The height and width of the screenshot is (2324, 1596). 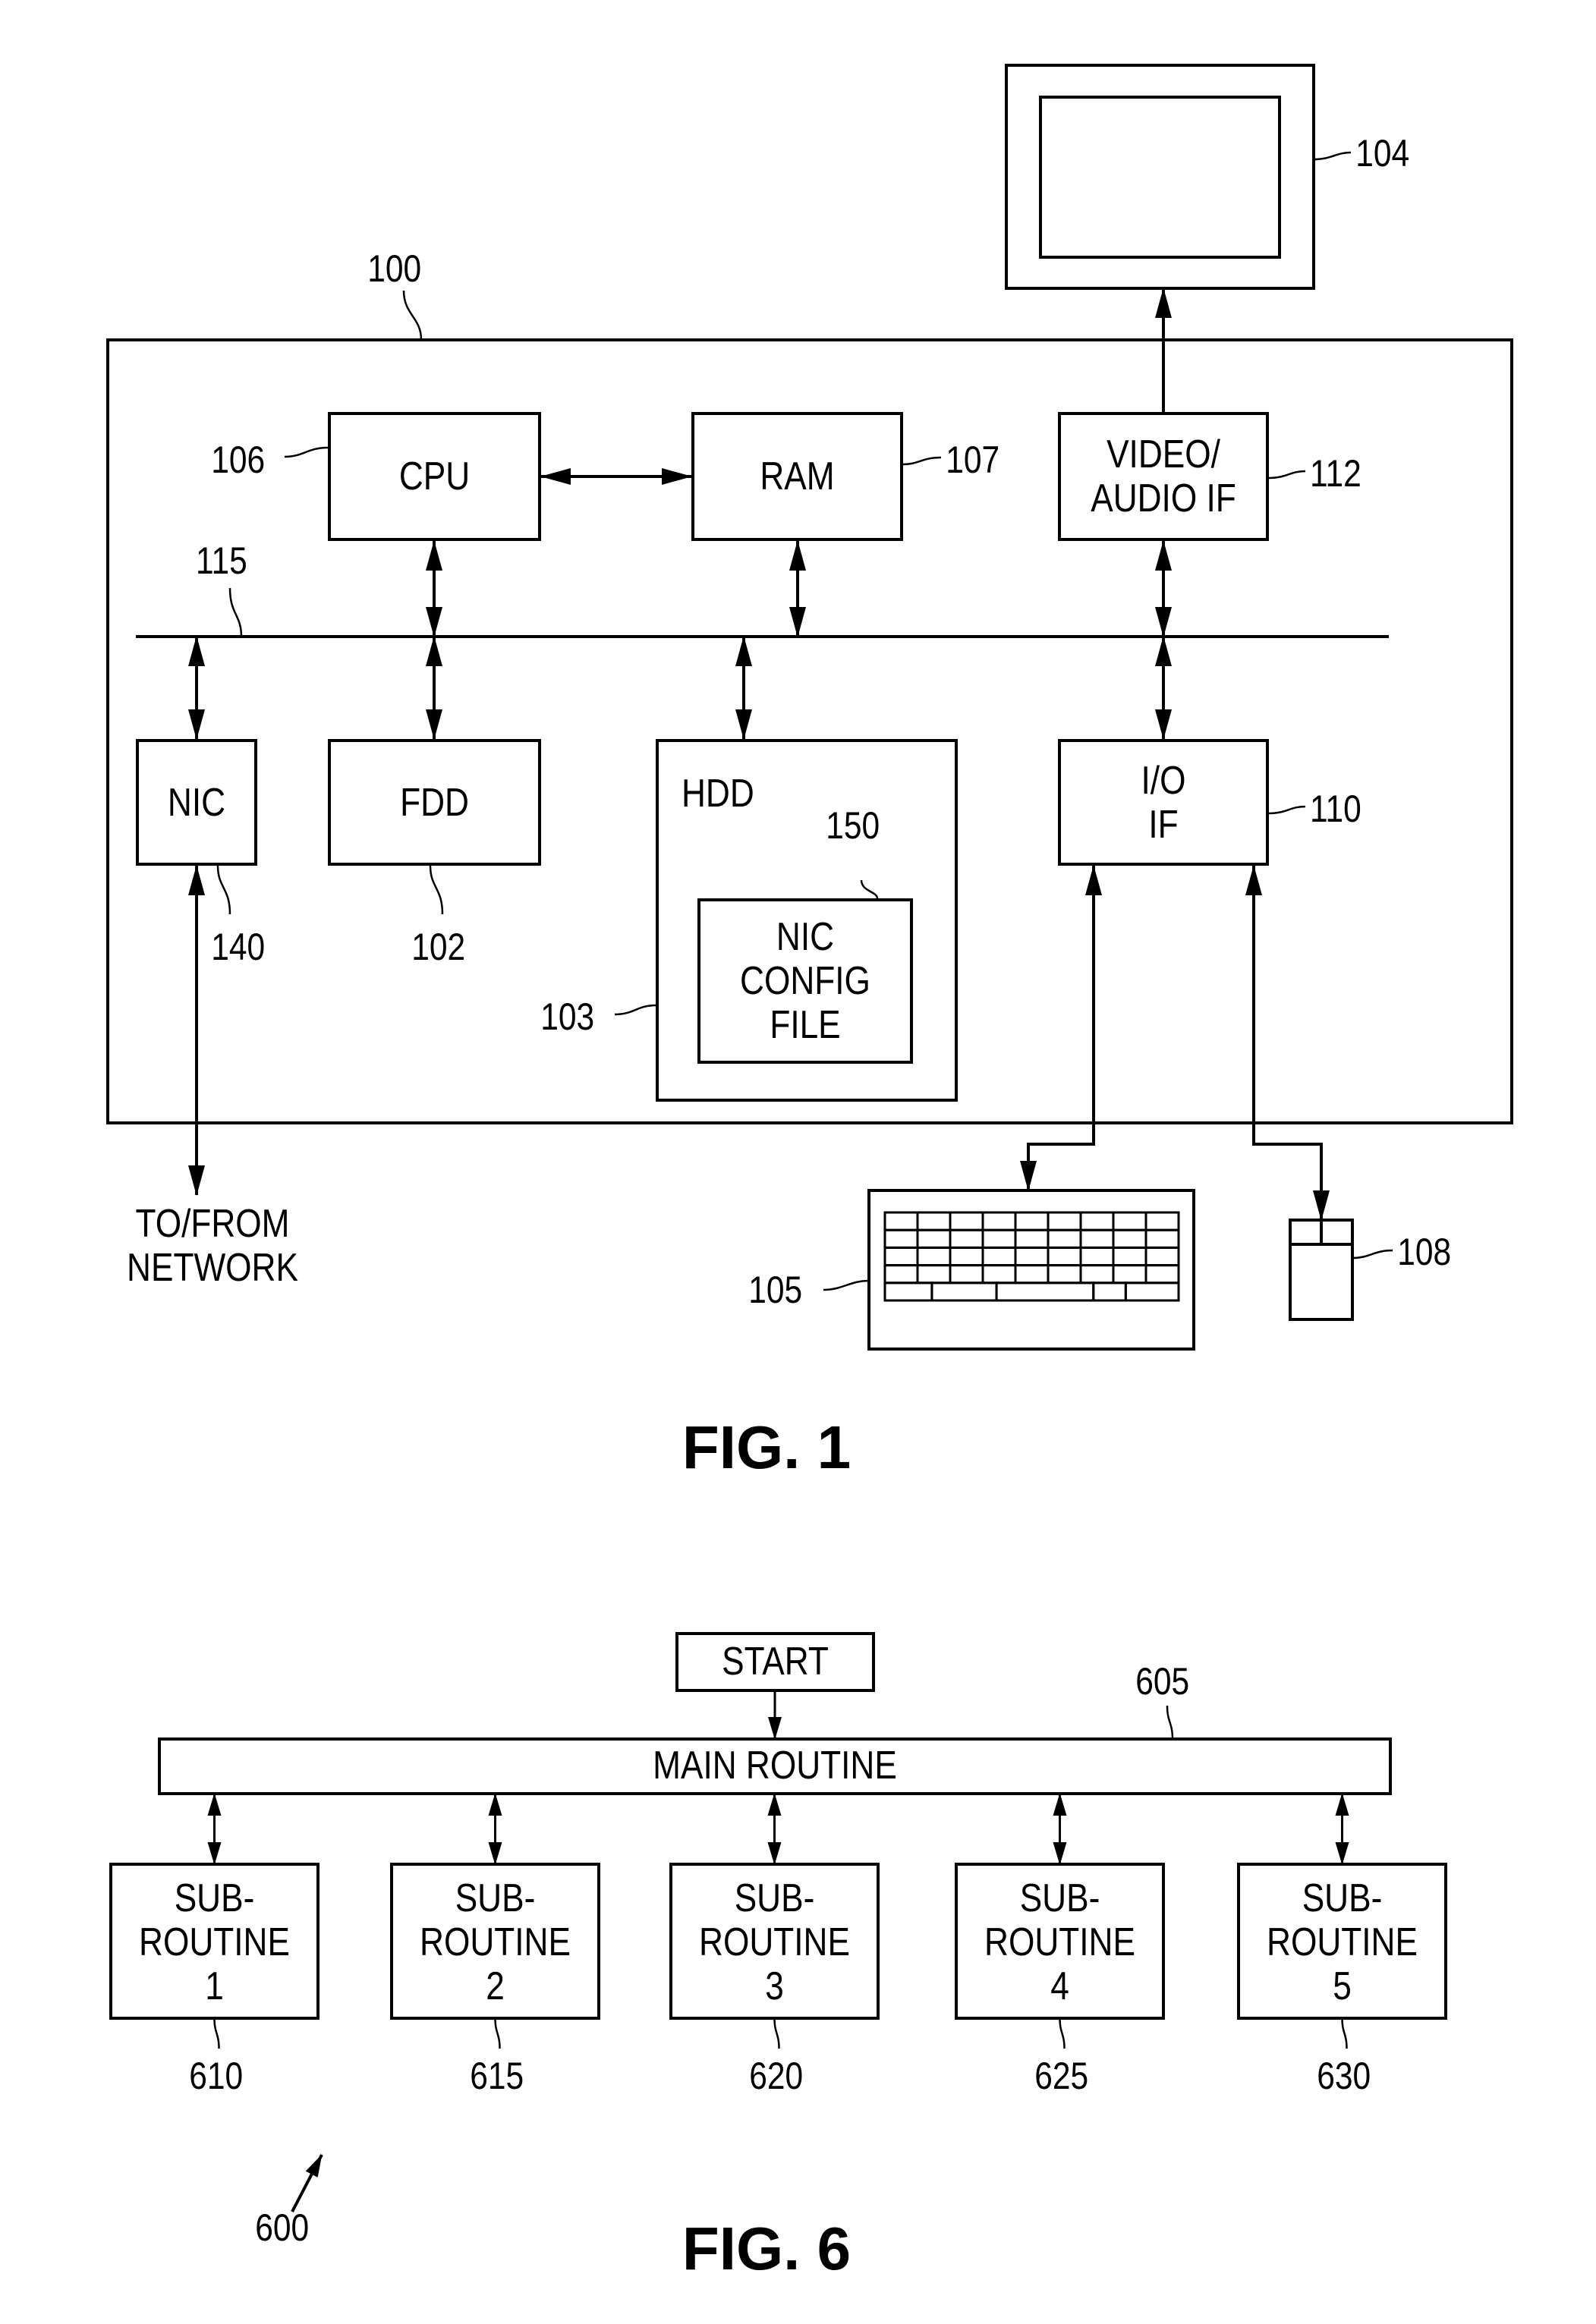 What do you see at coordinates (1335, 809) in the screenshot?
I see `ref-110: 110` at bounding box center [1335, 809].